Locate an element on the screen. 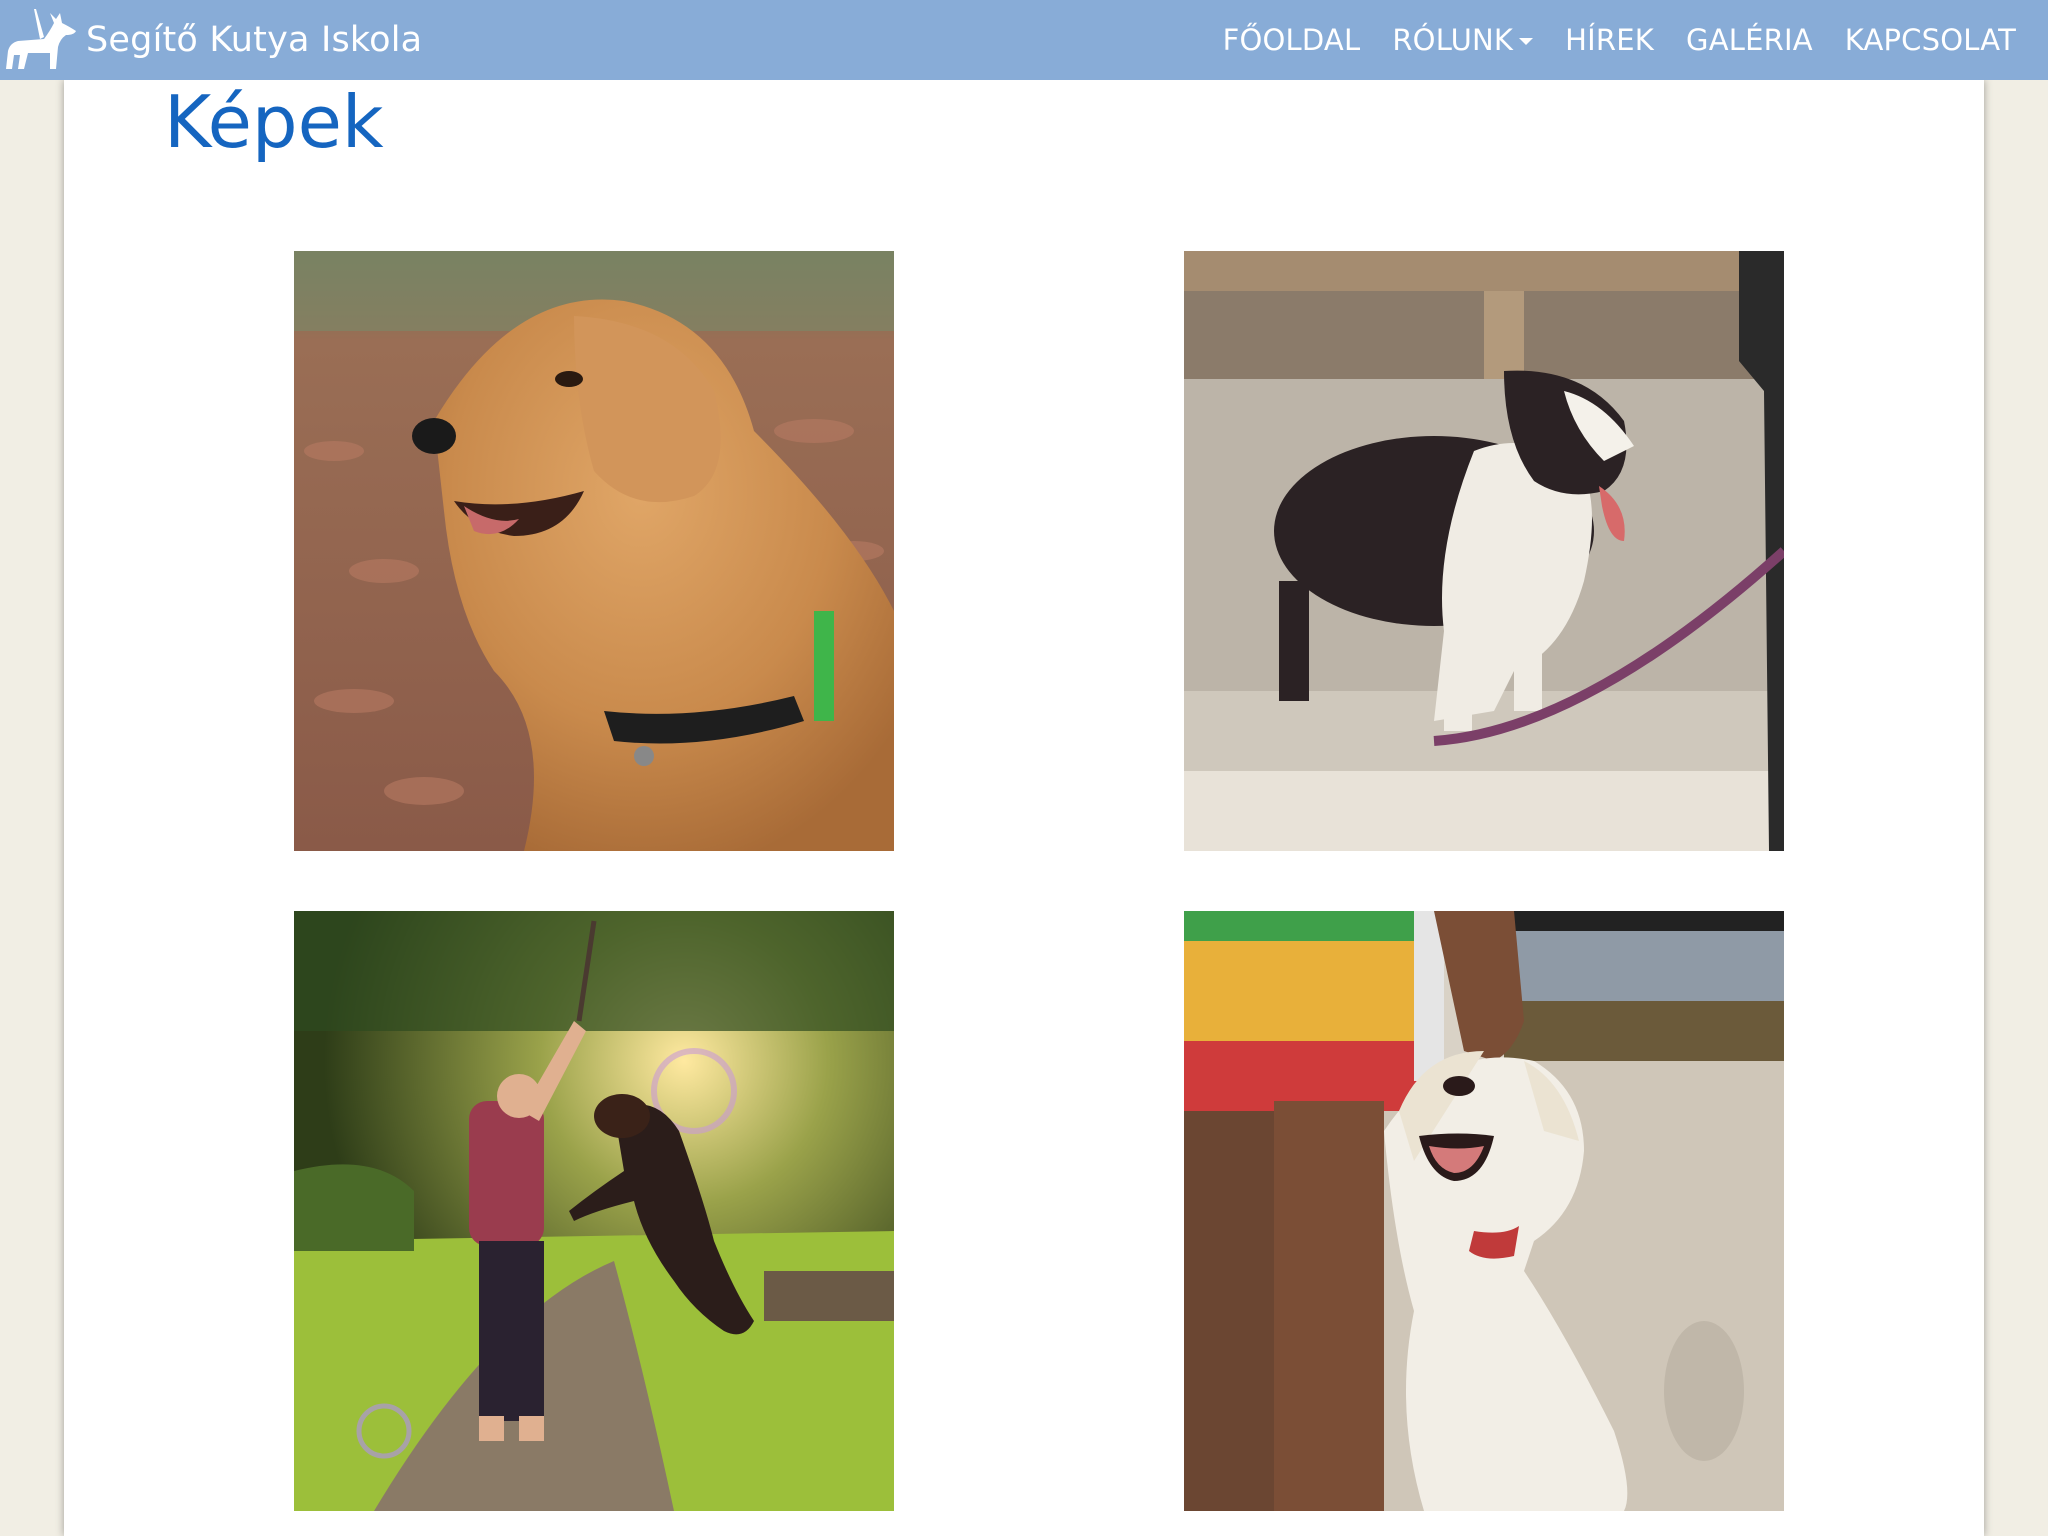 The width and height of the screenshot is (2048, 1536). brand-link: Segítő Kutya Iskola is located at coordinates (211, 40).